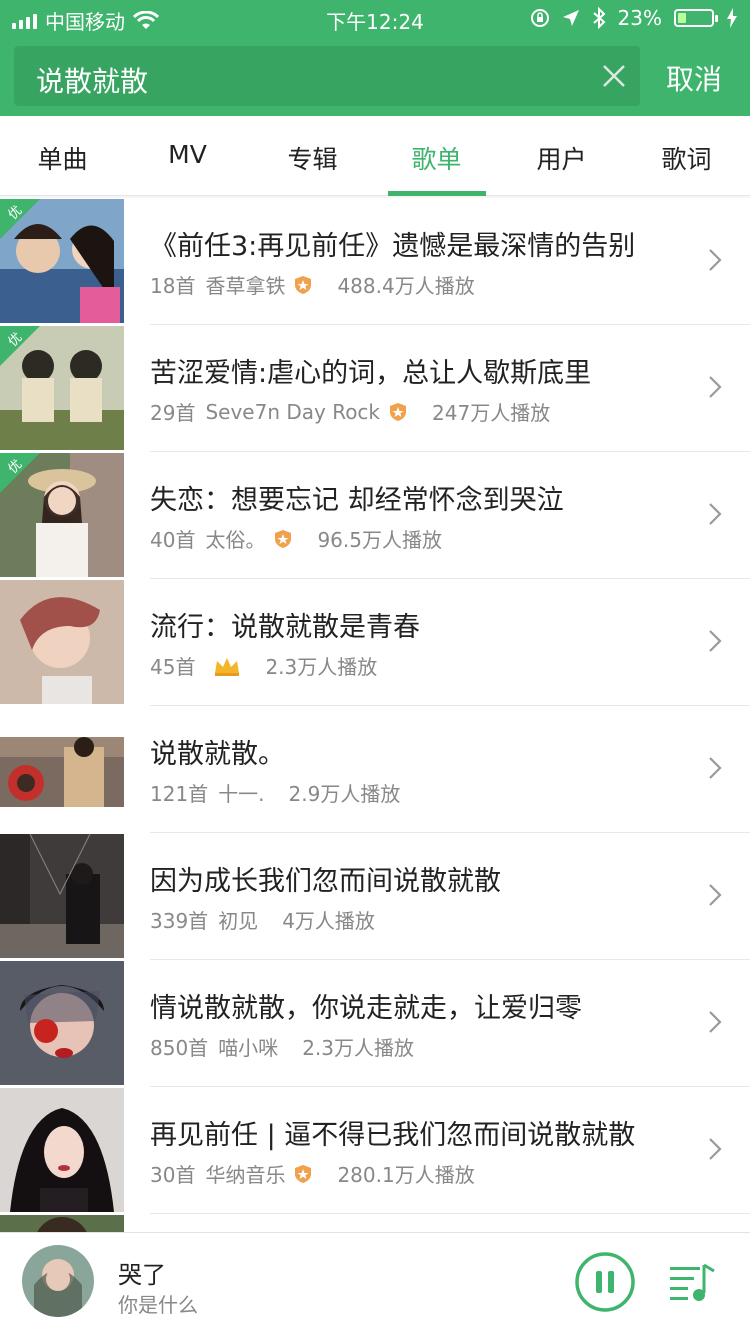 Image resolution: width=750 pixels, height=1333 pixels. Describe the element at coordinates (312, 158) in the screenshot. I see `tab-albums: 专辑` at that location.